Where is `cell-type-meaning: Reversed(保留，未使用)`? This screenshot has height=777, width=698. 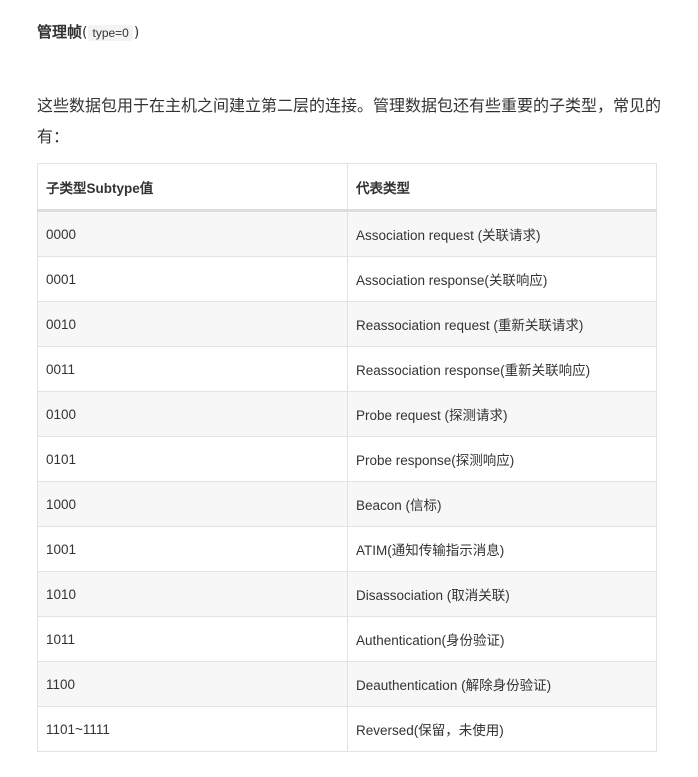
cell-type-meaning: Reversed(保留，未使用) is located at coordinates (502, 729).